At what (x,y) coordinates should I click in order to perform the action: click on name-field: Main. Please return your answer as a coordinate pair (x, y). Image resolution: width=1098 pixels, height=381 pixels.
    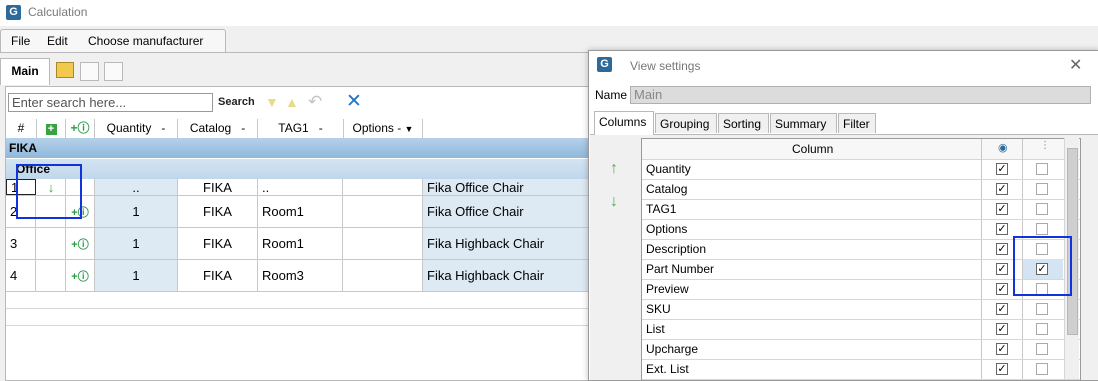
    Looking at the image, I should click on (860, 95).